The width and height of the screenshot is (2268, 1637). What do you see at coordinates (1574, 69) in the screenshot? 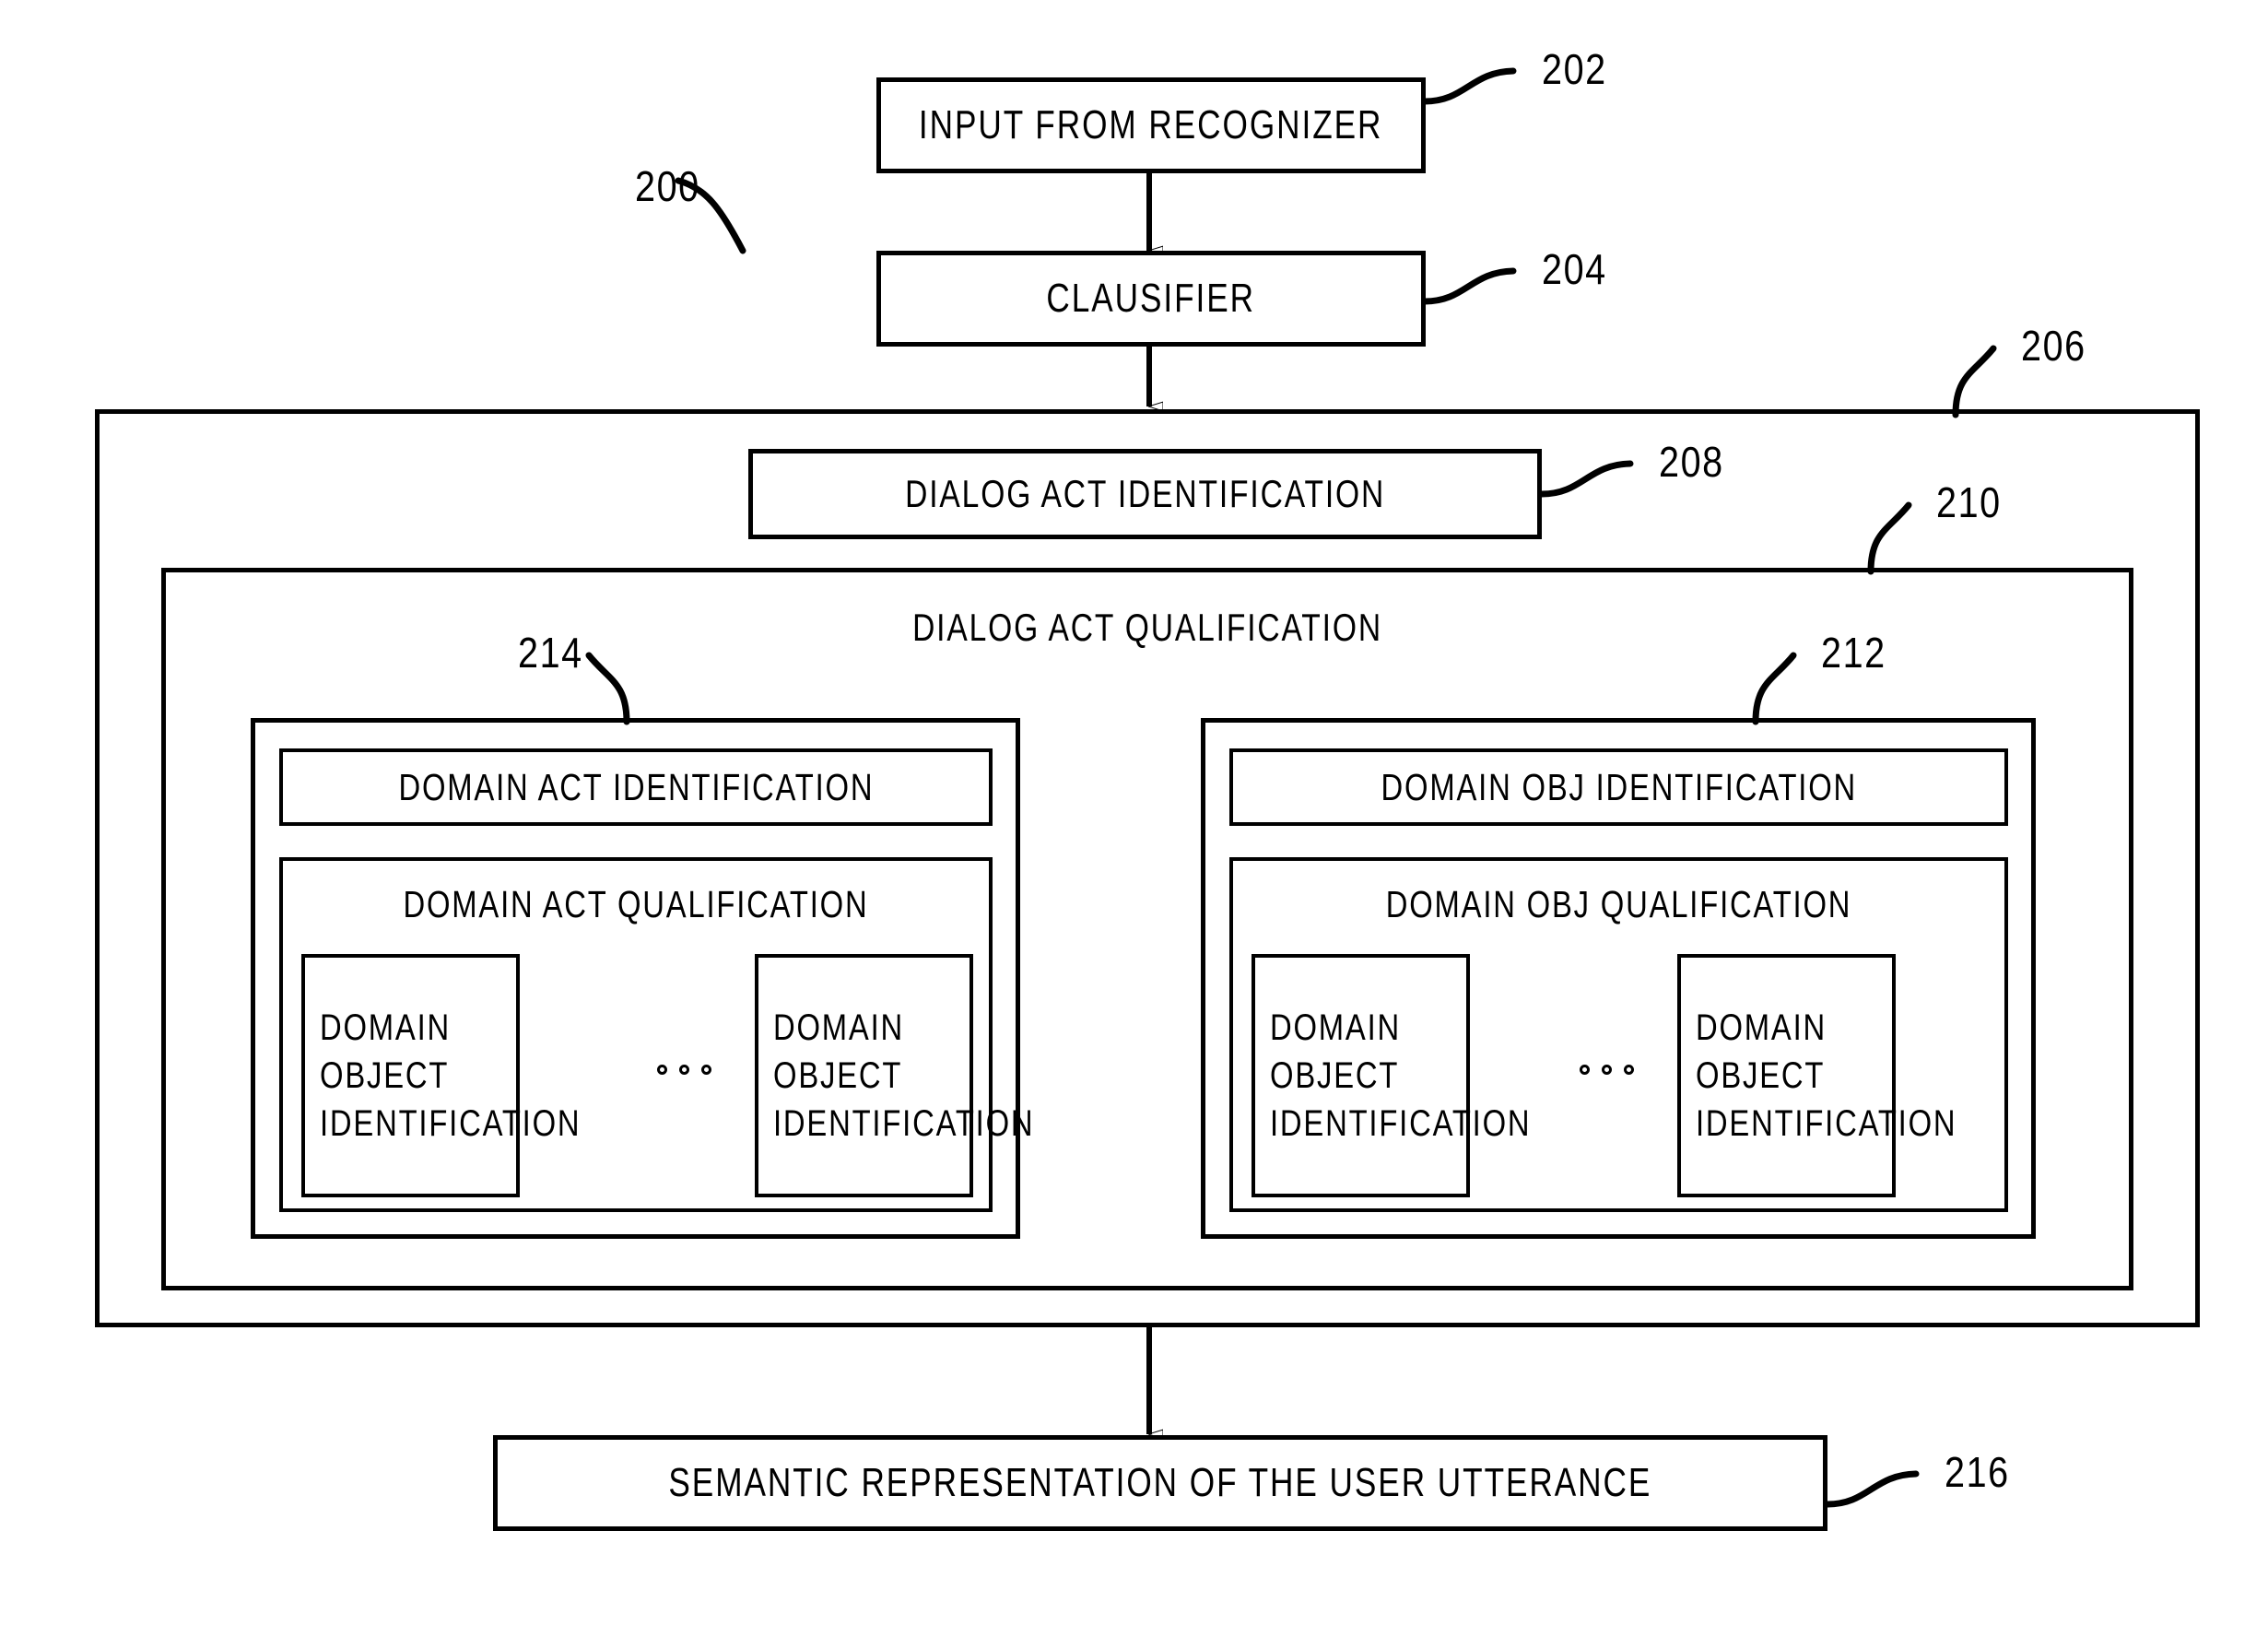
I see `reference-numeral-202: 202` at bounding box center [1574, 69].